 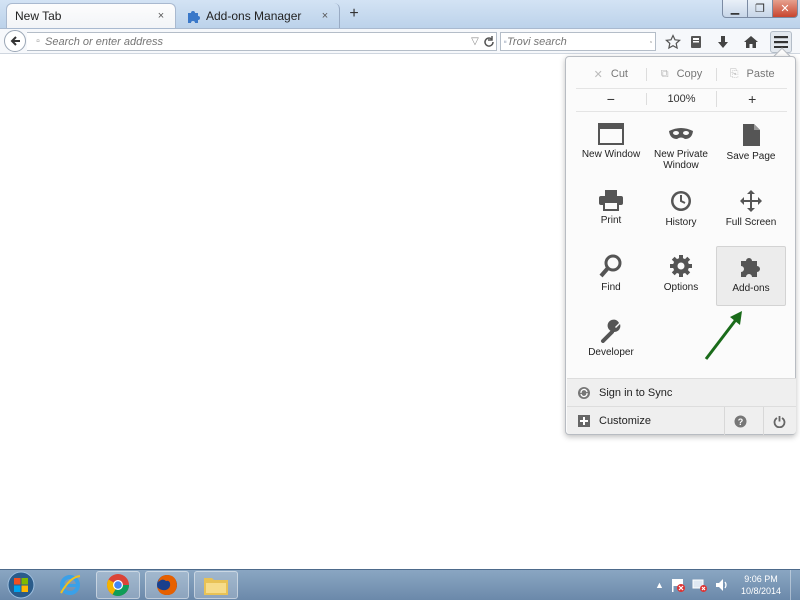 I want to click on full-screen-button: Full Screen, so click(x=751, y=214).